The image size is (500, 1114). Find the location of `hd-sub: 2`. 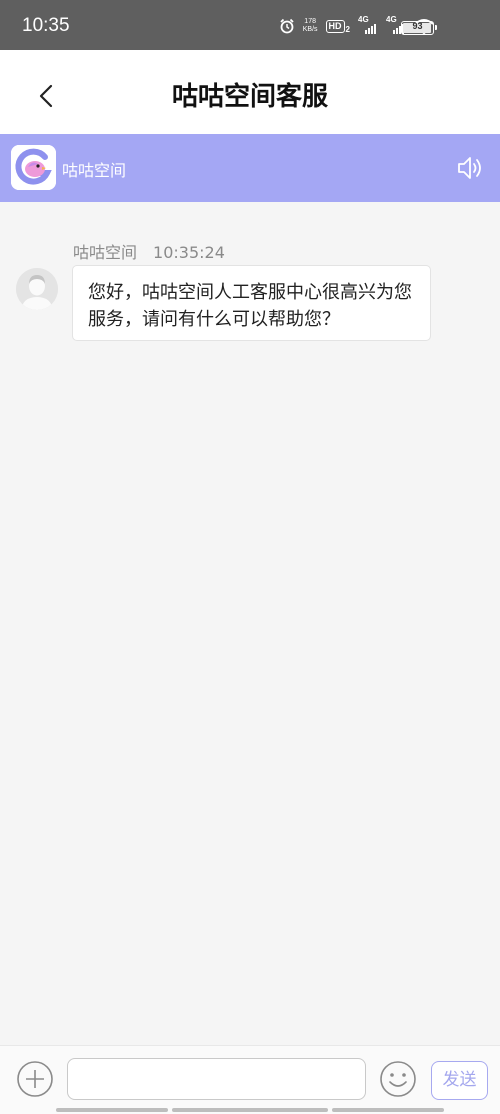

hd-sub: 2 is located at coordinates (347, 29).